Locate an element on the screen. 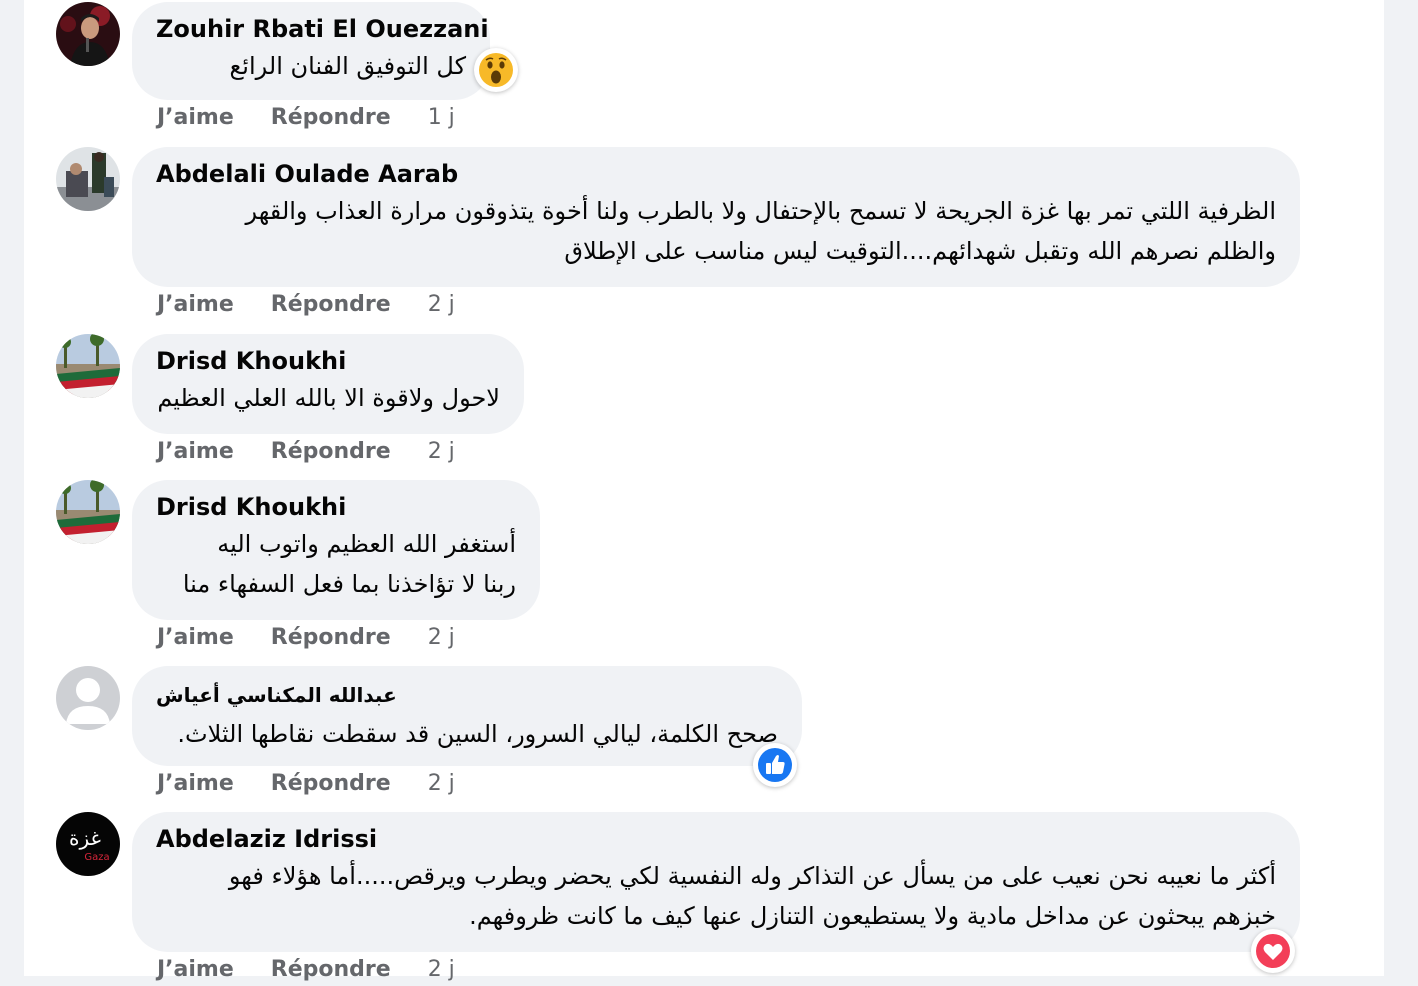 This screenshot has height=986, width=1418. comment-text: لاحول ولاقوة الا بالله العلي العظيم is located at coordinates (328, 398).